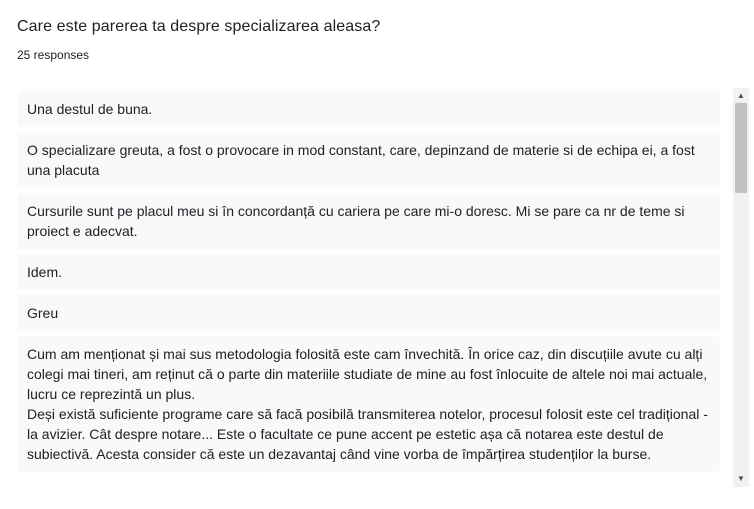 Image resolution: width=754 pixels, height=509 pixels. I want to click on response-item: Idem., so click(368, 272).